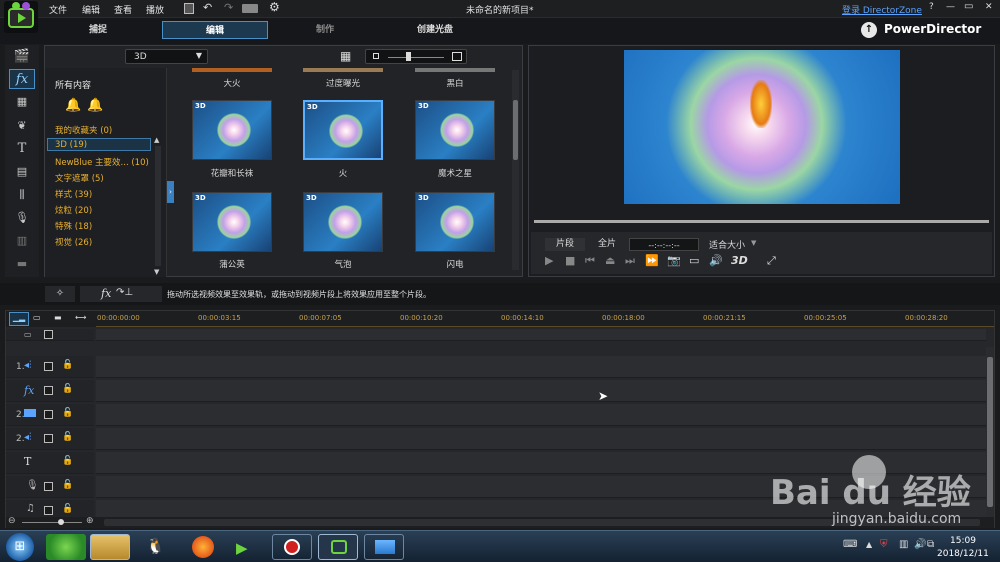 The width and height of the screenshot is (1000, 562). Describe the element at coordinates (156, 140) in the screenshot. I see `scroll-up-arrow-icon: ▲` at that location.